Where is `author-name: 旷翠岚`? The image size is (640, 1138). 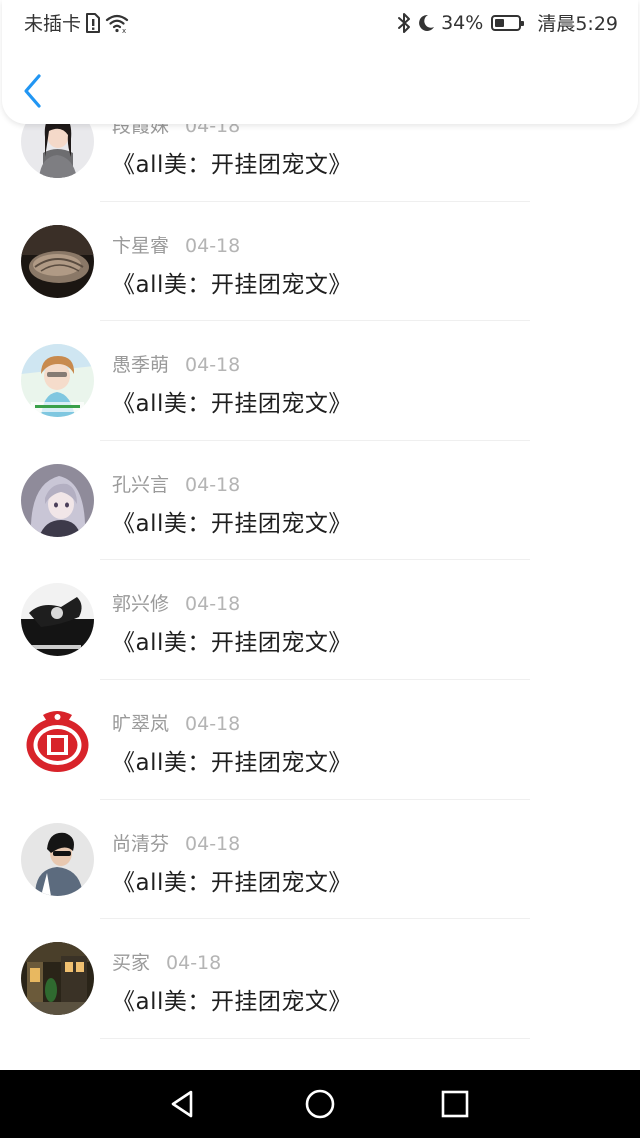 author-name: 旷翠岚 is located at coordinates (140, 724).